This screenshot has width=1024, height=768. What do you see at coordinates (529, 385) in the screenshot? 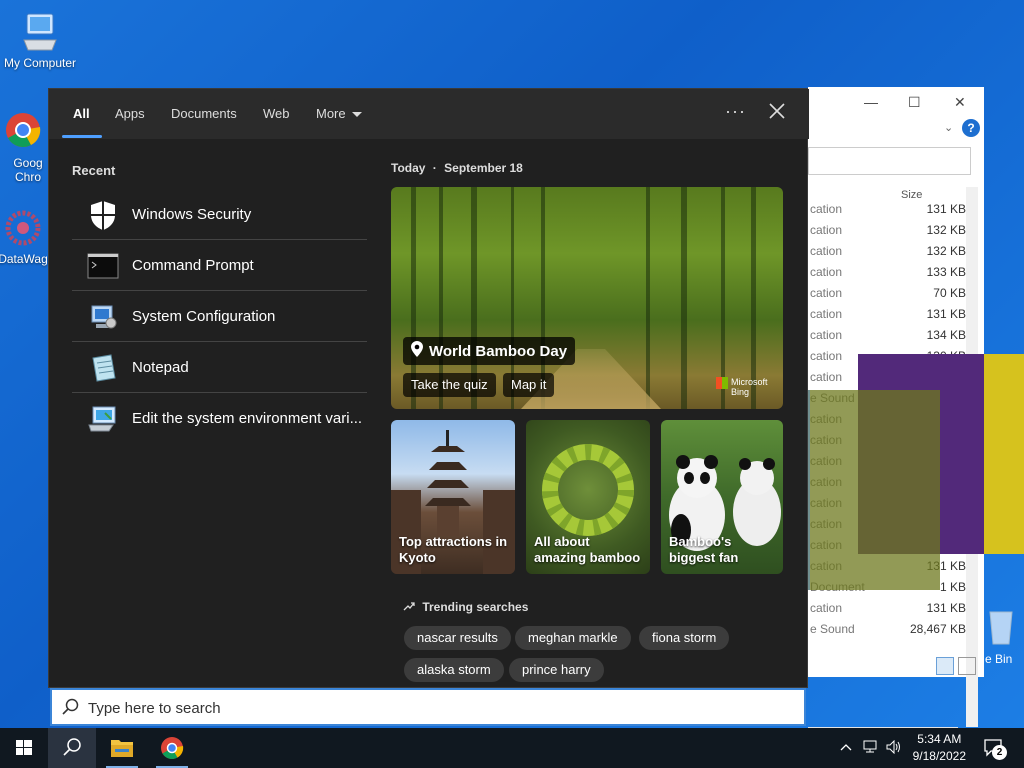
I see `map-it-button: Map it` at bounding box center [529, 385].